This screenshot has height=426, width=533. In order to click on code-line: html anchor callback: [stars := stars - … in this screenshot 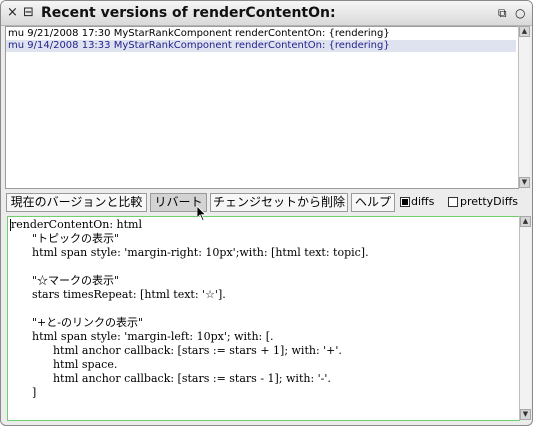, I will do `click(171, 378)`.